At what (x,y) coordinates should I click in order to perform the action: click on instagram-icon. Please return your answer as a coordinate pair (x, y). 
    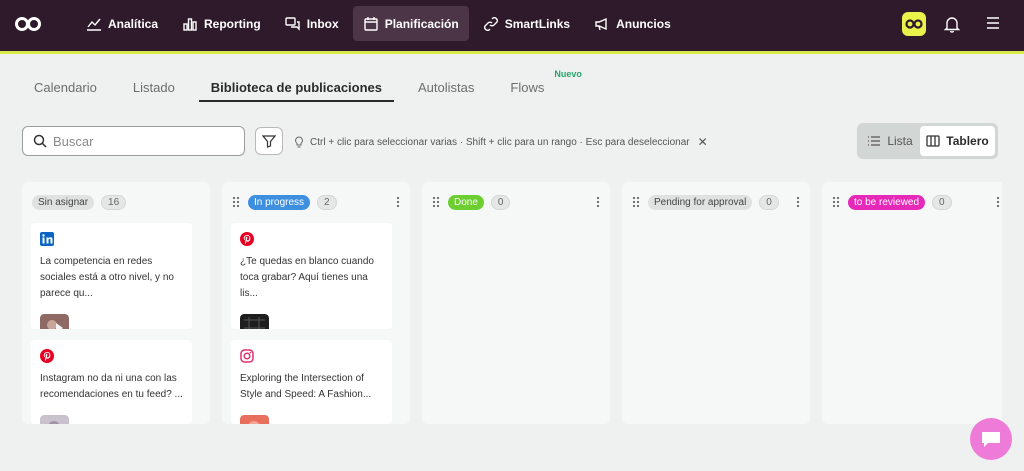
    Looking at the image, I should click on (247, 356).